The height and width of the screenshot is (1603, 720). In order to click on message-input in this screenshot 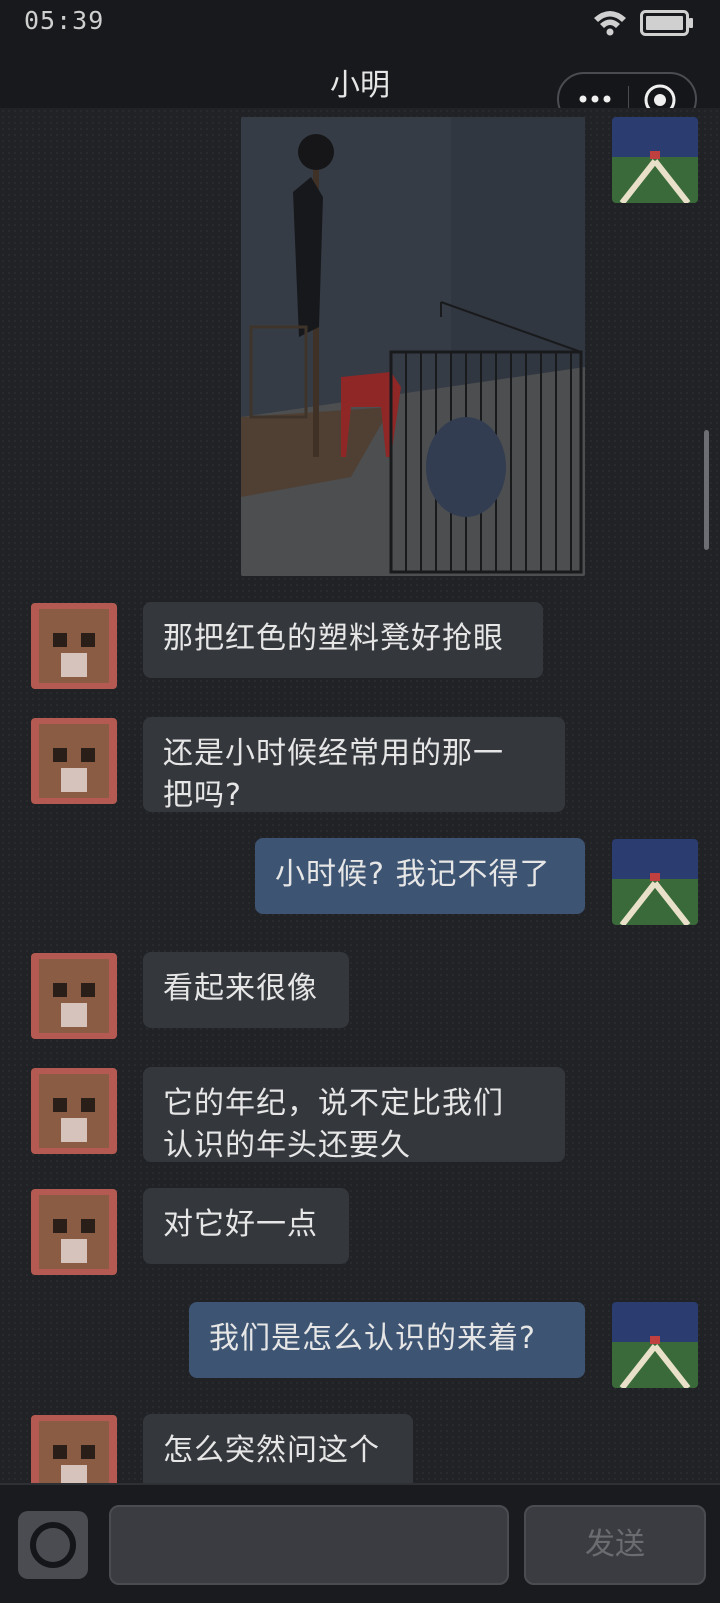, I will do `click(309, 1545)`.